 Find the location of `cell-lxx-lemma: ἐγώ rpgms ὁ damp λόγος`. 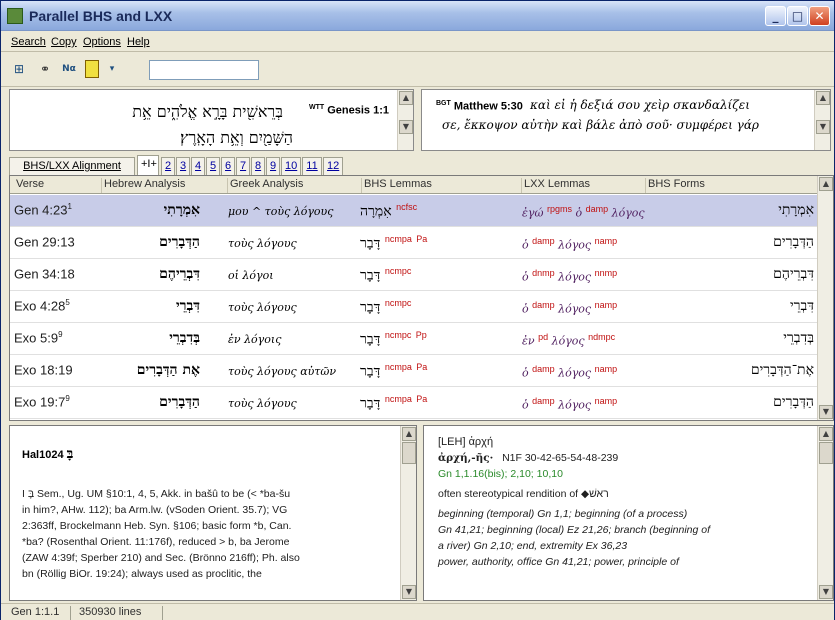

cell-lxx-lemma: ἐγώ rpgms ὁ damp λόγος is located at coordinates (583, 212).